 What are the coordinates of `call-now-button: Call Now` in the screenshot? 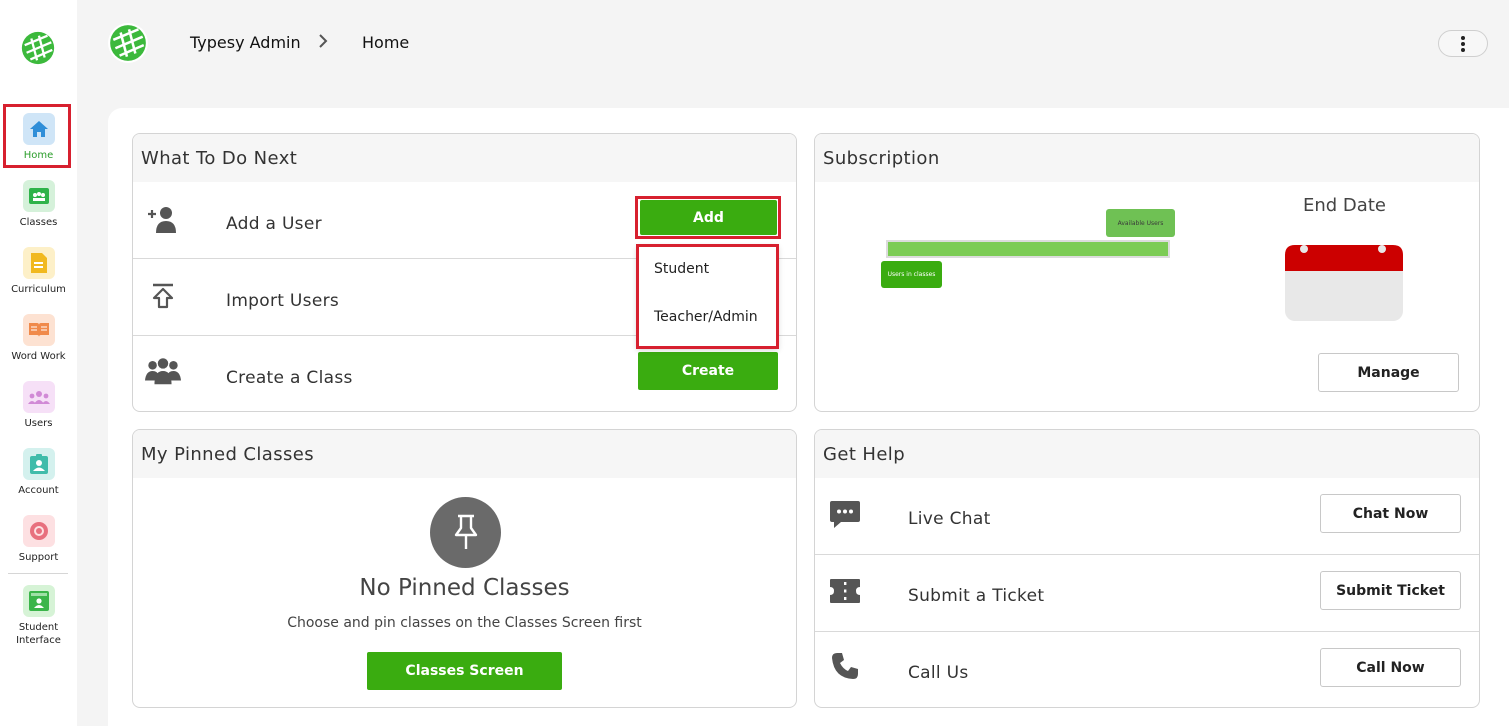 It's located at (1390, 667).